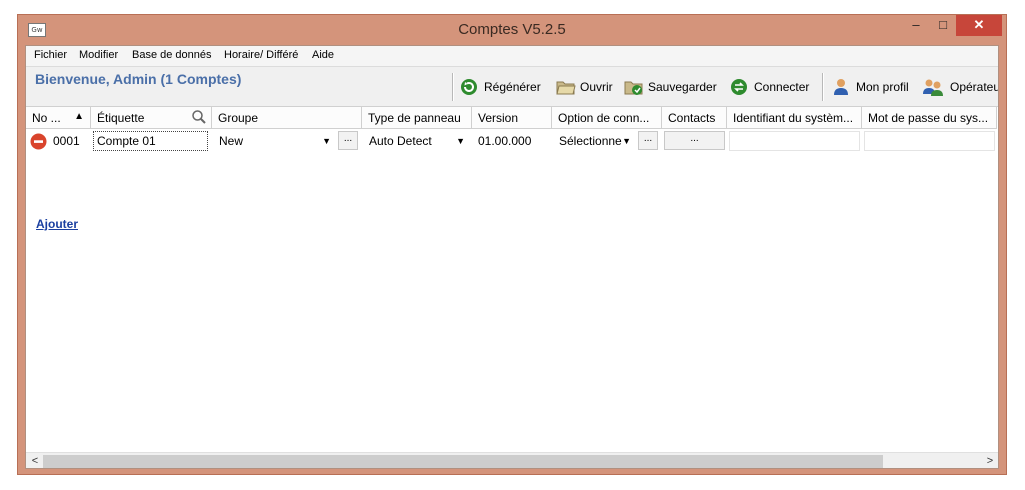 The image size is (1025, 490). Describe the element at coordinates (974, 87) in the screenshot. I see `operators-label: Opérateu` at that location.